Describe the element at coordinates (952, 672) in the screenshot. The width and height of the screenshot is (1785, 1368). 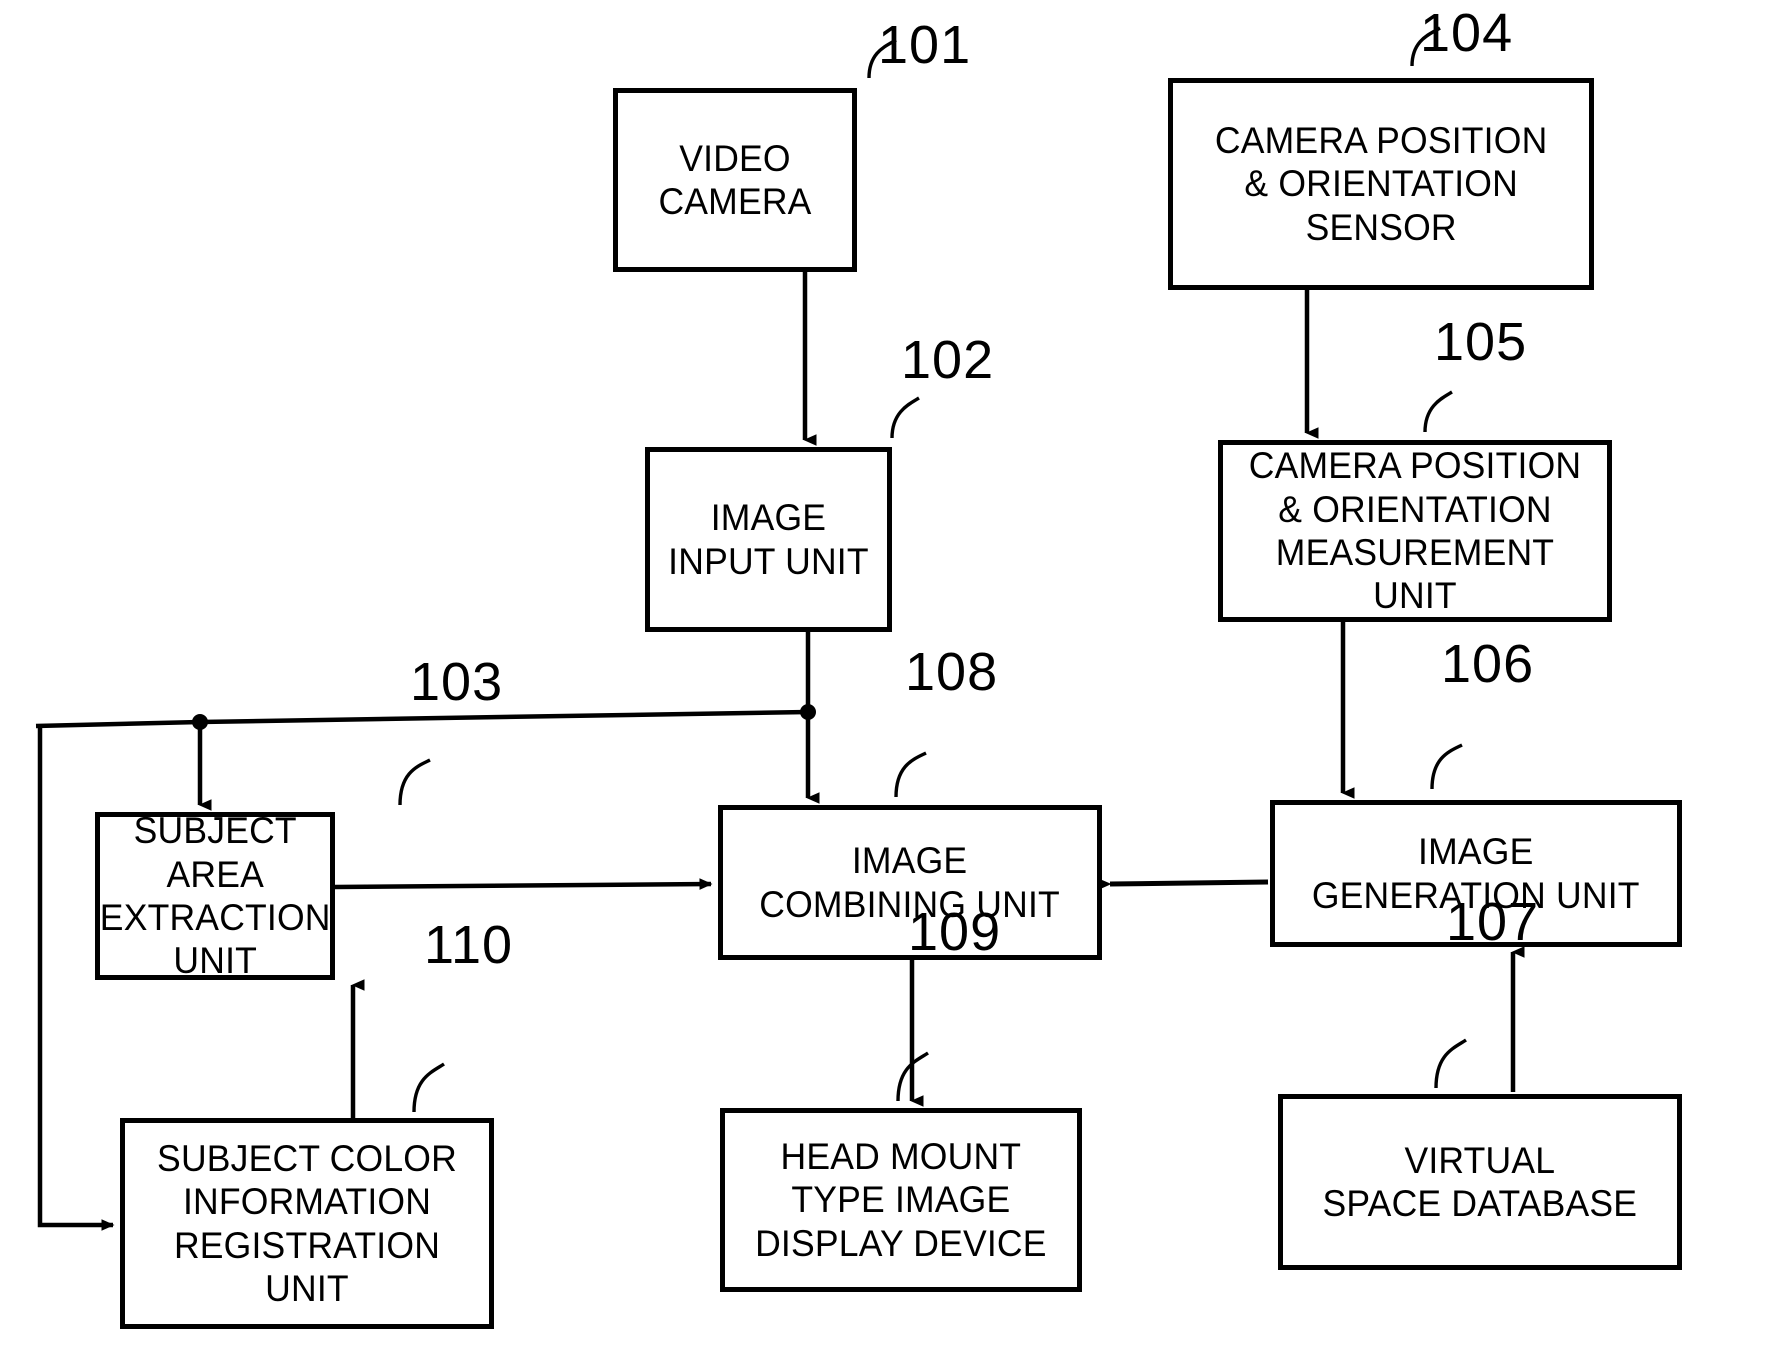
I see `reference-numeral-108: 108` at that location.